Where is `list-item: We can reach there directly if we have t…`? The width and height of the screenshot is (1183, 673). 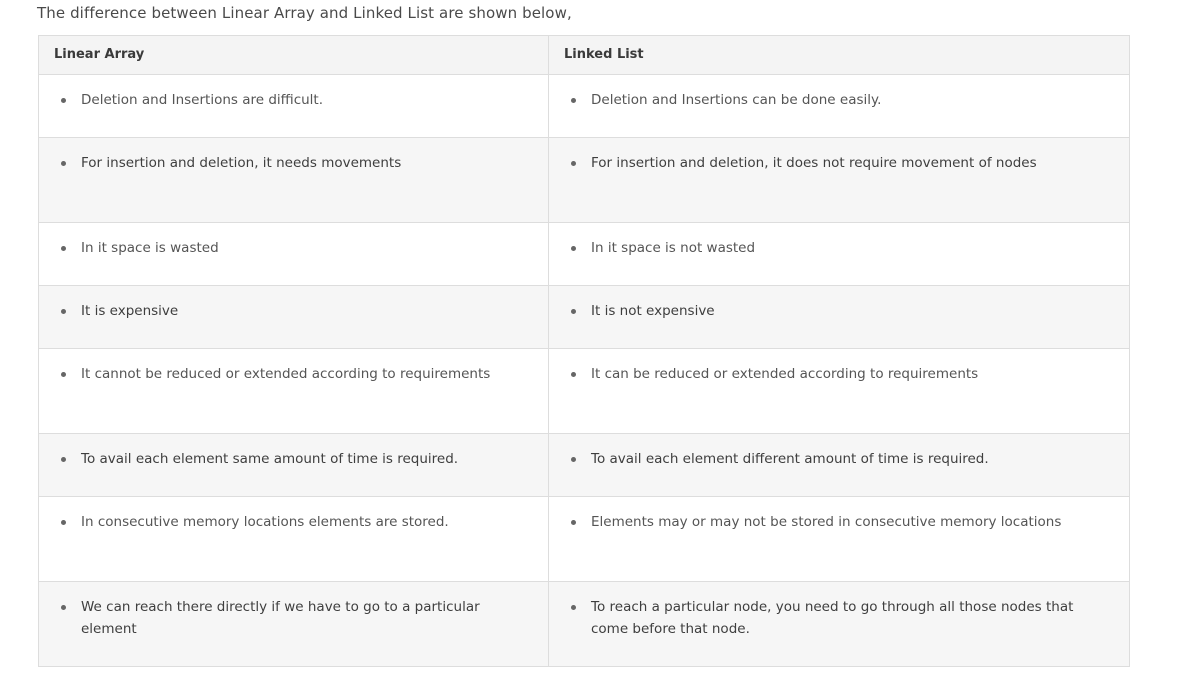 list-item: We can reach there directly if we have t… is located at coordinates (294, 618).